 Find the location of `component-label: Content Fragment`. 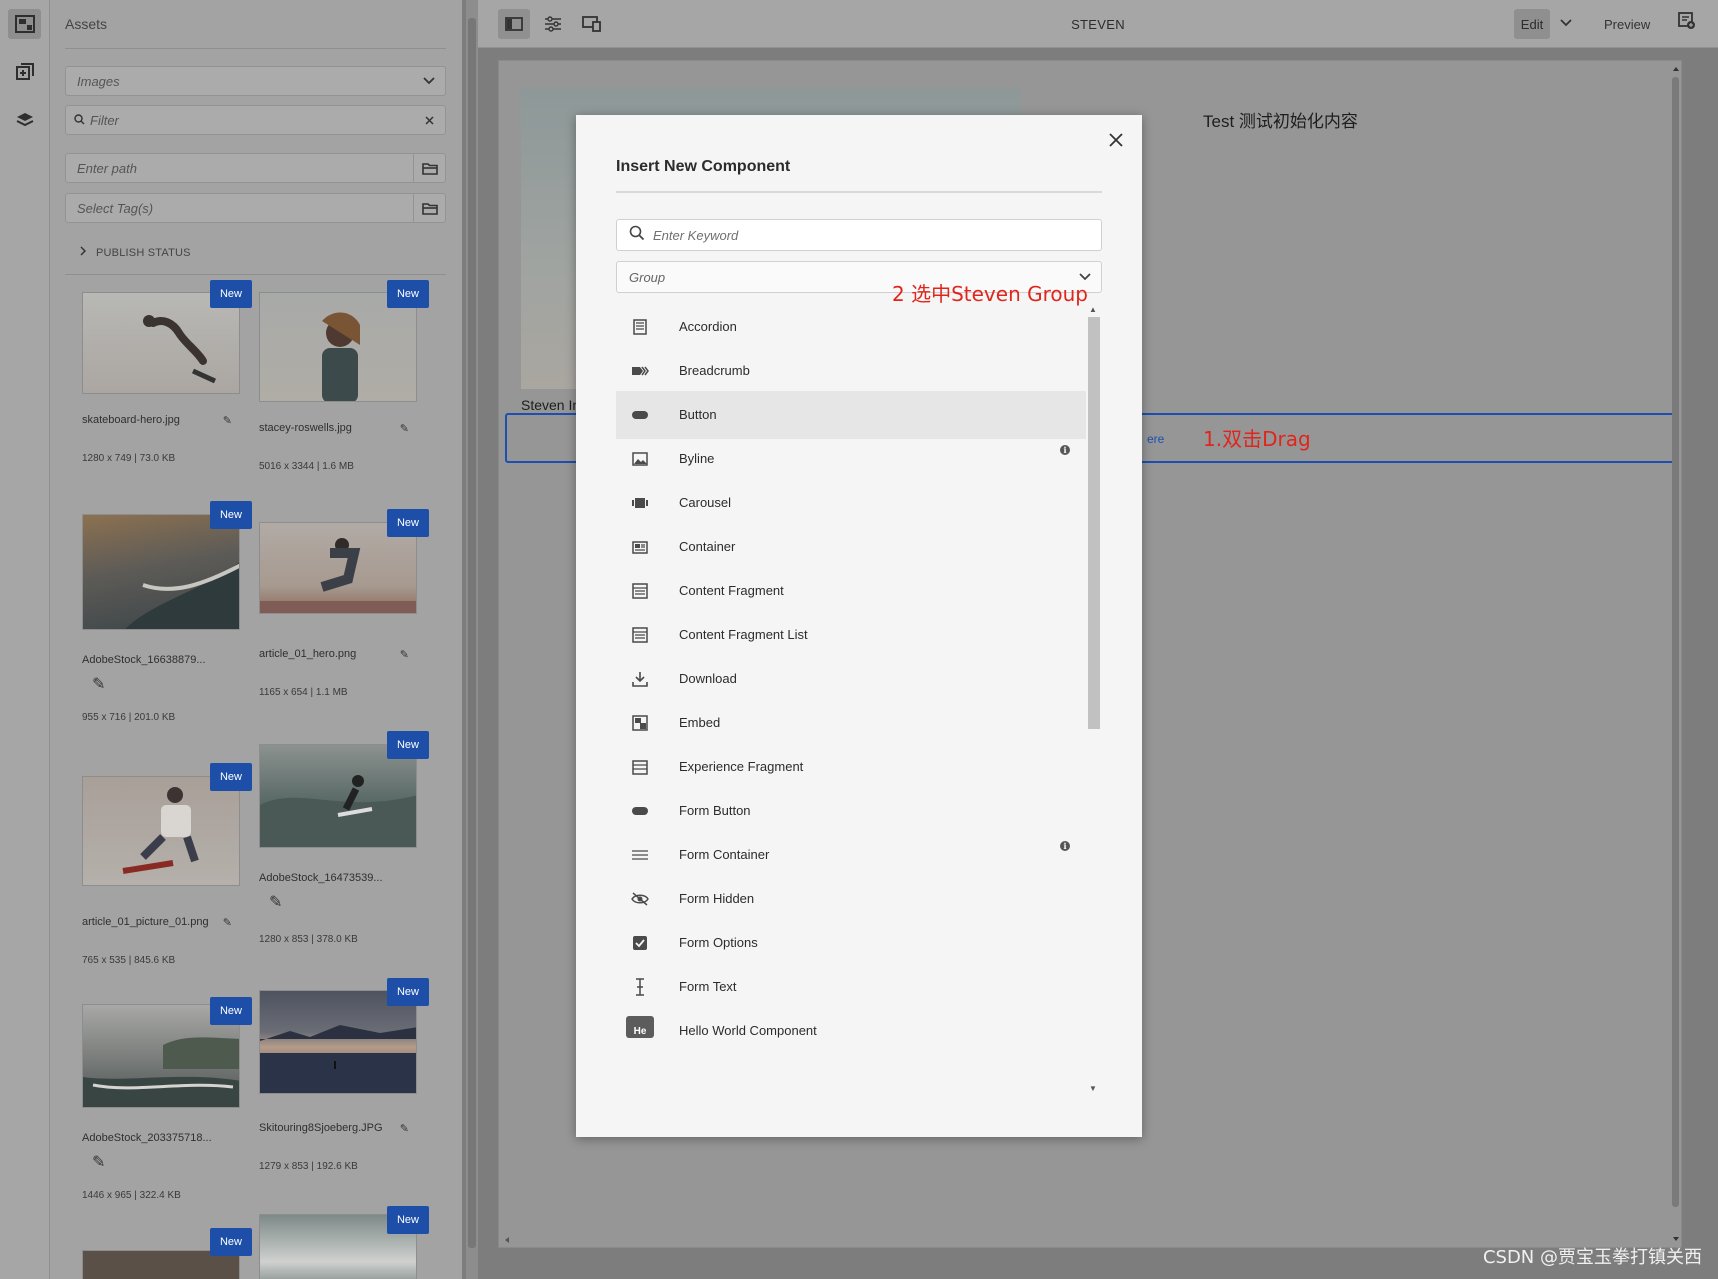

component-label: Content Fragment is located at coordinates (731, 590).